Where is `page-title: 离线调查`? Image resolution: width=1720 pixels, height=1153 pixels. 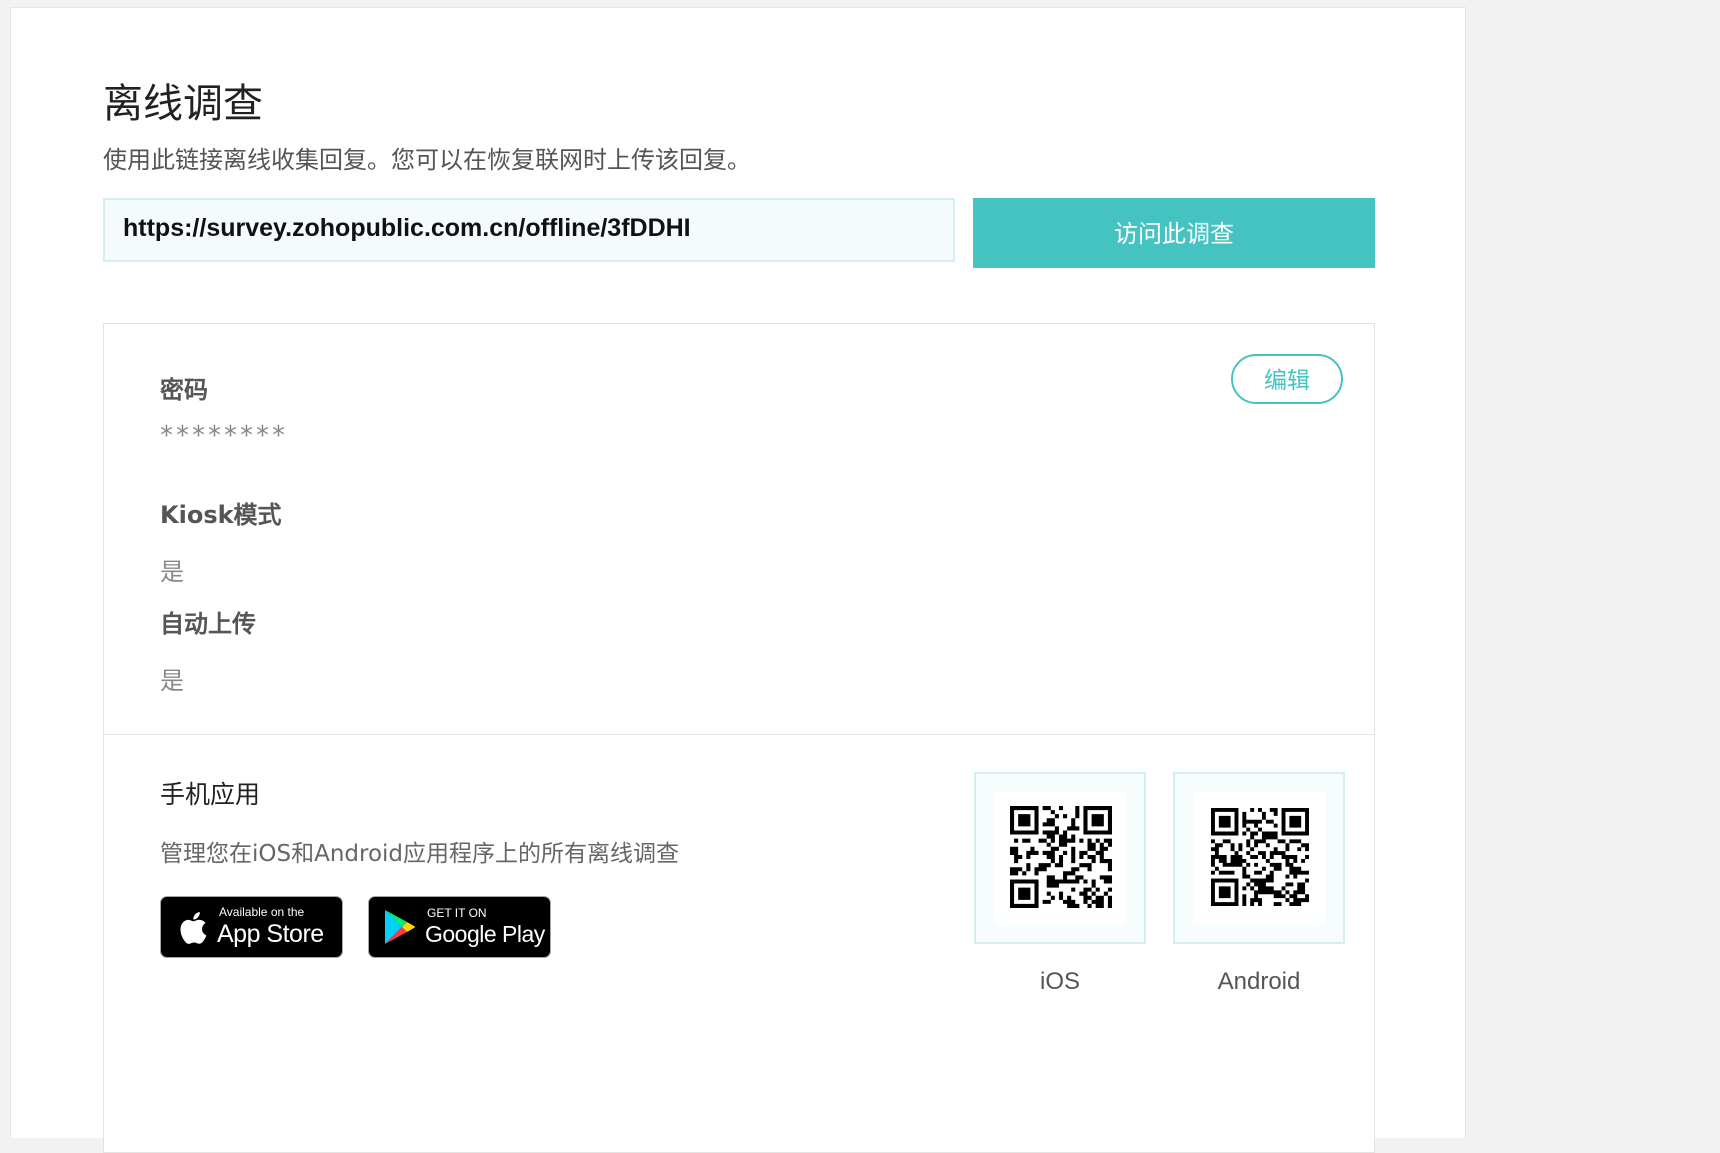 page-title: 离线调查 is located at coordinates (183, 104).